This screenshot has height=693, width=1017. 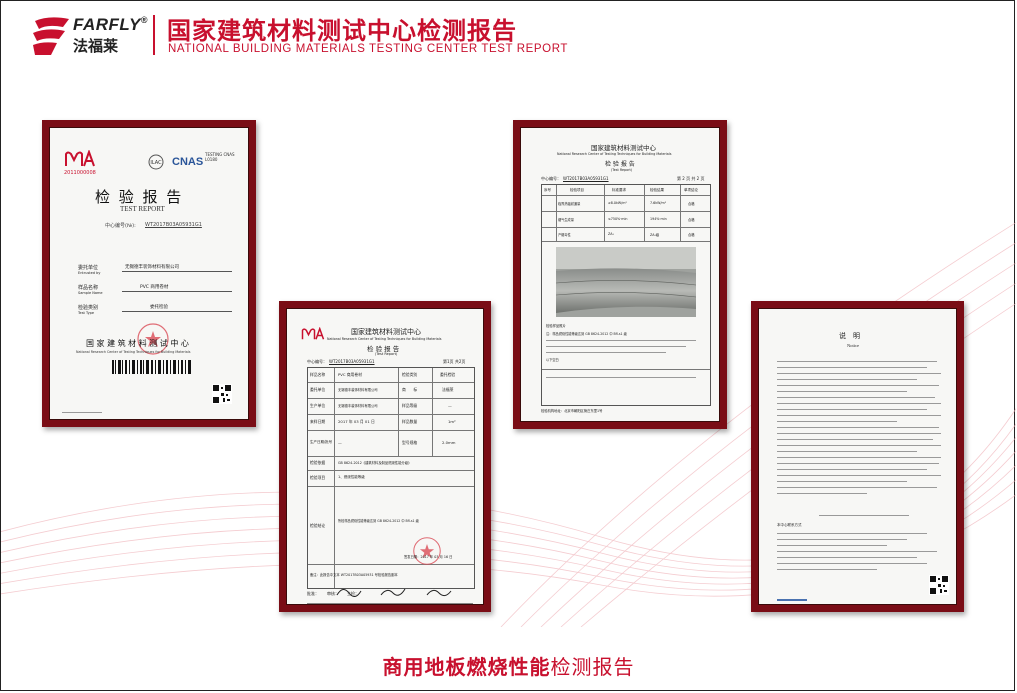 What do you see at coordinates (617, 203) in the screenshot?
I see `table-cell: ≥8.0kW/m²` at bounding box center [617, 203].